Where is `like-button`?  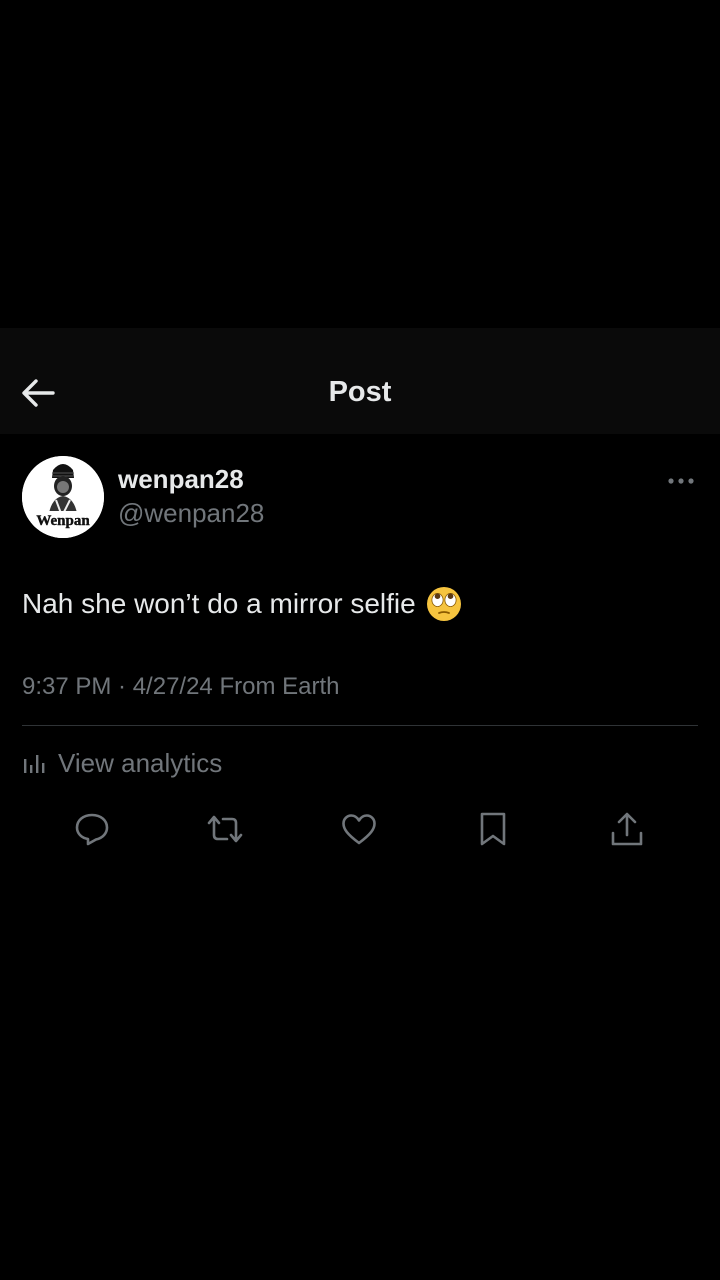
like-button is located at coordinates (359, 829).